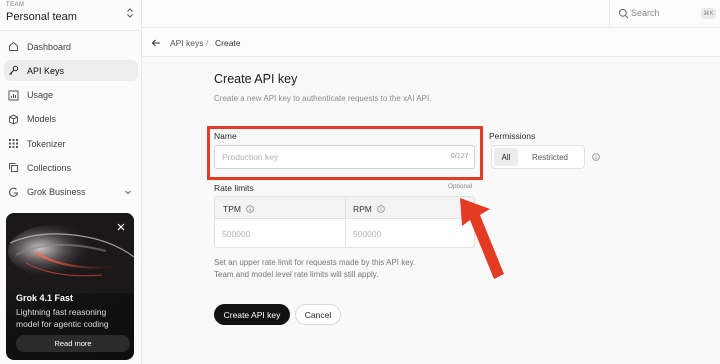 The image size is (720, 364). I want to click on sidebar-divider, so click(71, 30).